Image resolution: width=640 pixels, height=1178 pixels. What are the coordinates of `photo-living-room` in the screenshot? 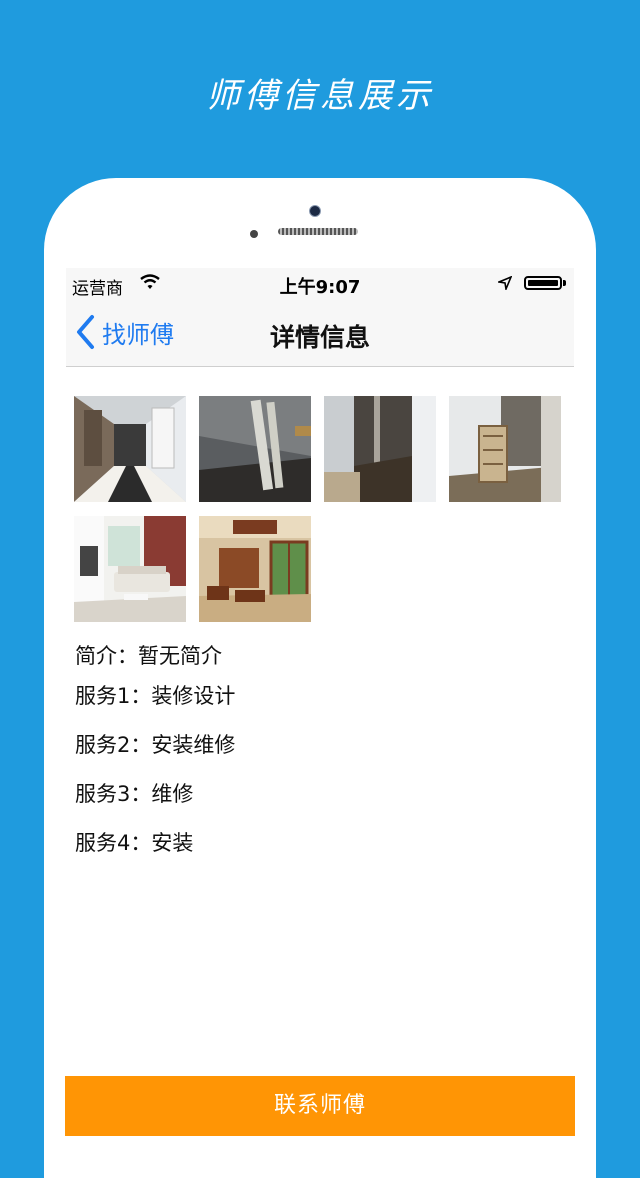 It's located at (130, 569).